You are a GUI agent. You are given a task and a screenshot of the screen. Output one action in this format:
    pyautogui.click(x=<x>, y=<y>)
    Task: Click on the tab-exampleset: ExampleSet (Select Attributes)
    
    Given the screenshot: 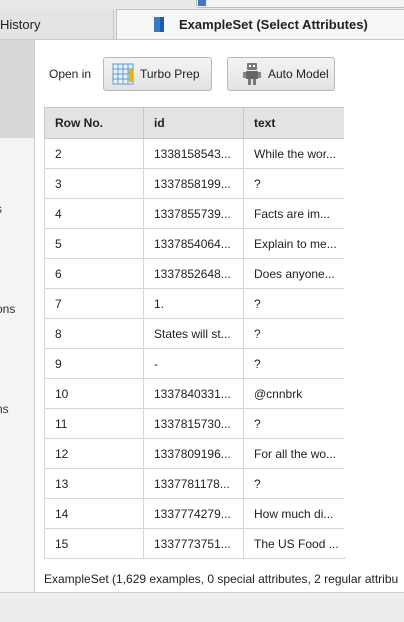 What is the action you would take?
    pyautogui.click(x=260, y=24)
    